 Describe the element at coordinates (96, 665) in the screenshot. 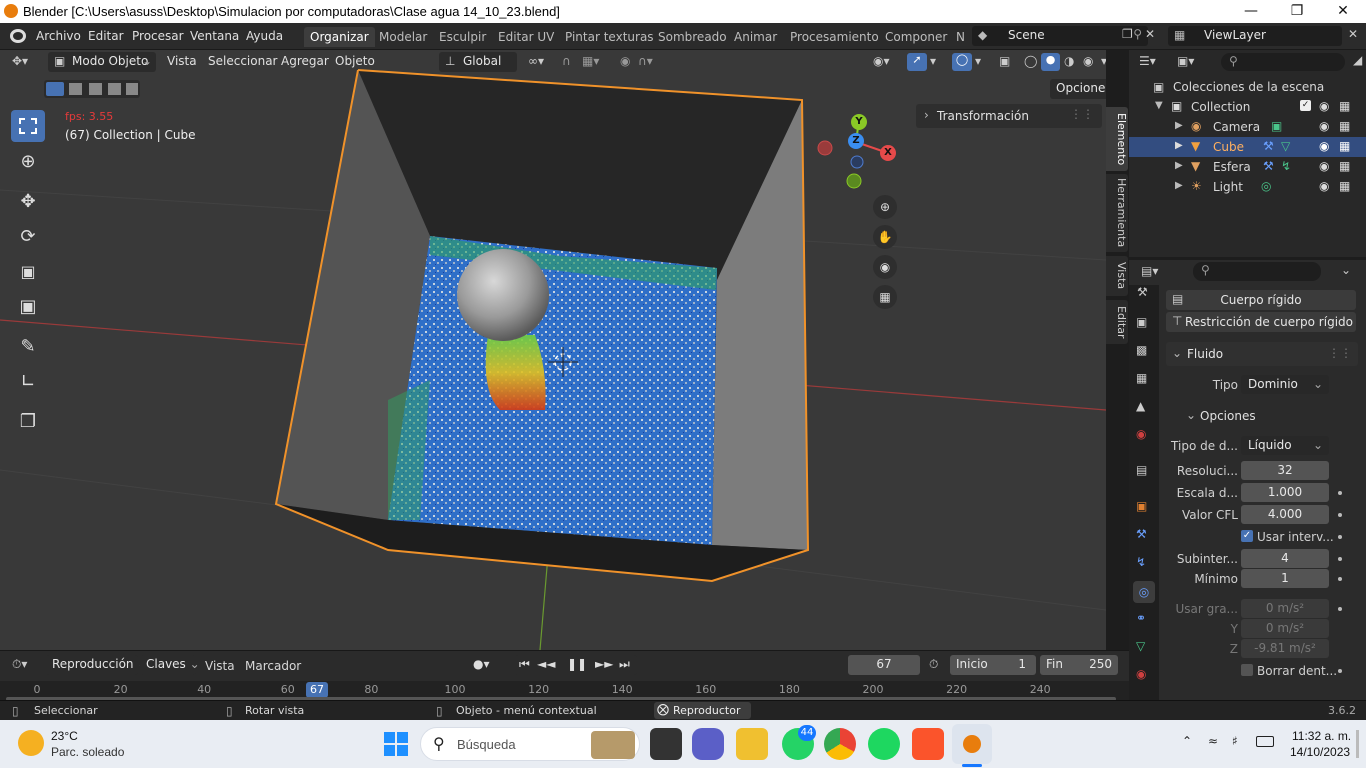

I see `menu-reproduccion: Reproducción ⌄` at that location.